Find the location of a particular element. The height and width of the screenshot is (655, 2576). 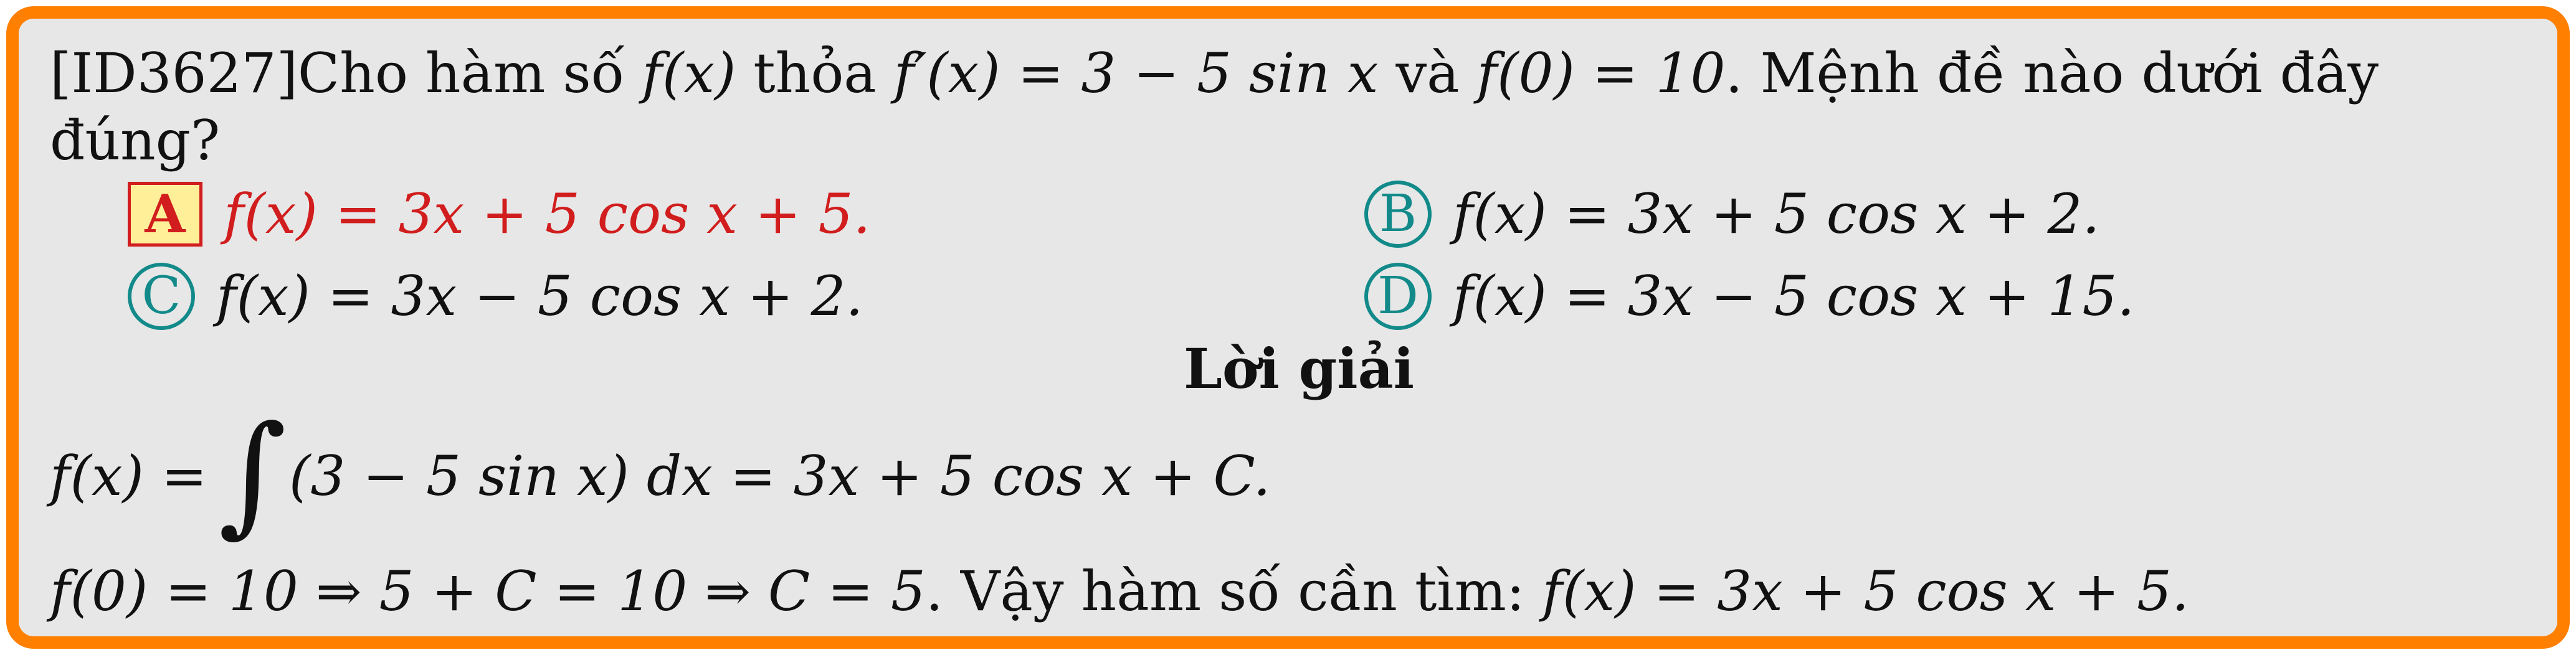

choice-c: C f(x) = 3x − 5 cos x + 2. is located at coordinates (496, 296).